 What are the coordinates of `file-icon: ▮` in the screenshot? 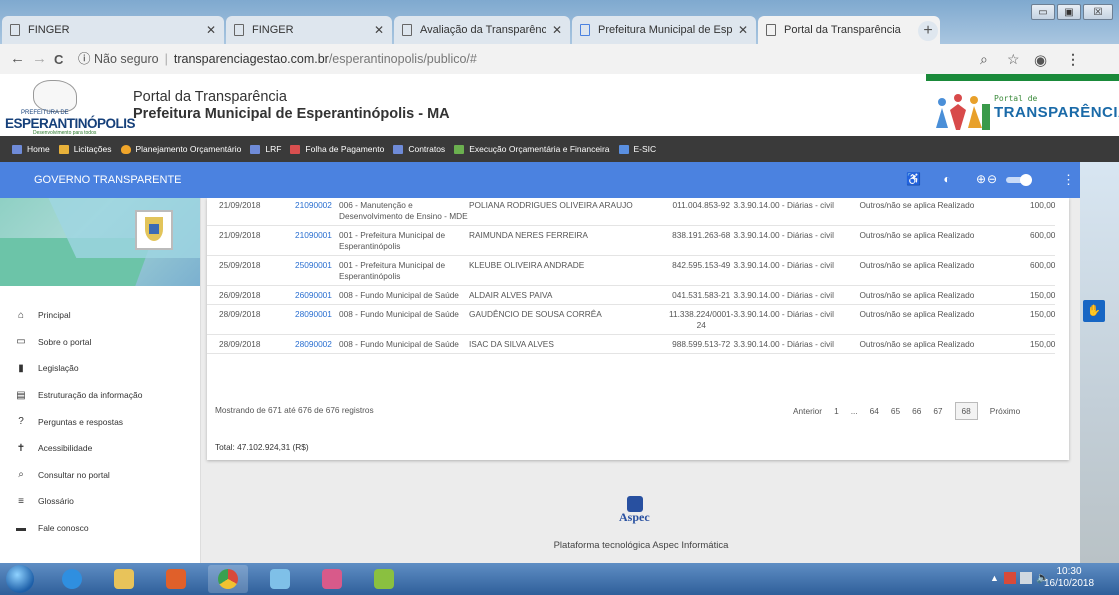 It's located at (21, 368).